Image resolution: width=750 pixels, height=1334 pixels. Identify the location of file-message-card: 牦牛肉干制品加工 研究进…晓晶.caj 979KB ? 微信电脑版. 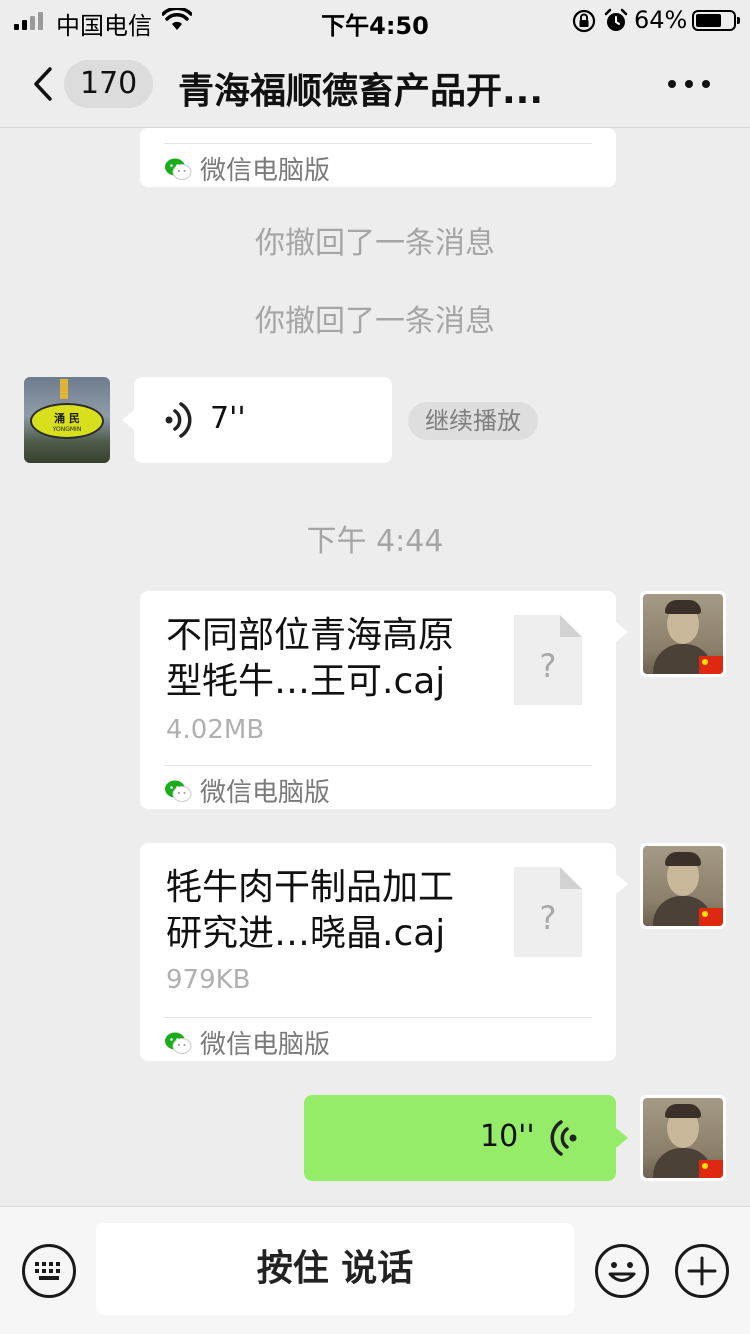
(378, 952).